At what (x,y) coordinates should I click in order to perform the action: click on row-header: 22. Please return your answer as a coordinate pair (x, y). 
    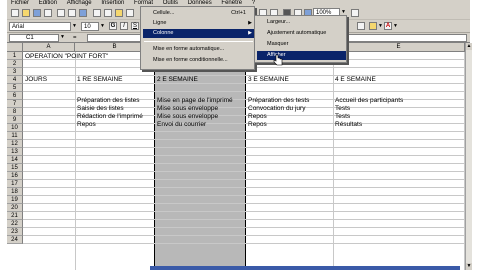
    Looking at the image, I should click on (15, 224).